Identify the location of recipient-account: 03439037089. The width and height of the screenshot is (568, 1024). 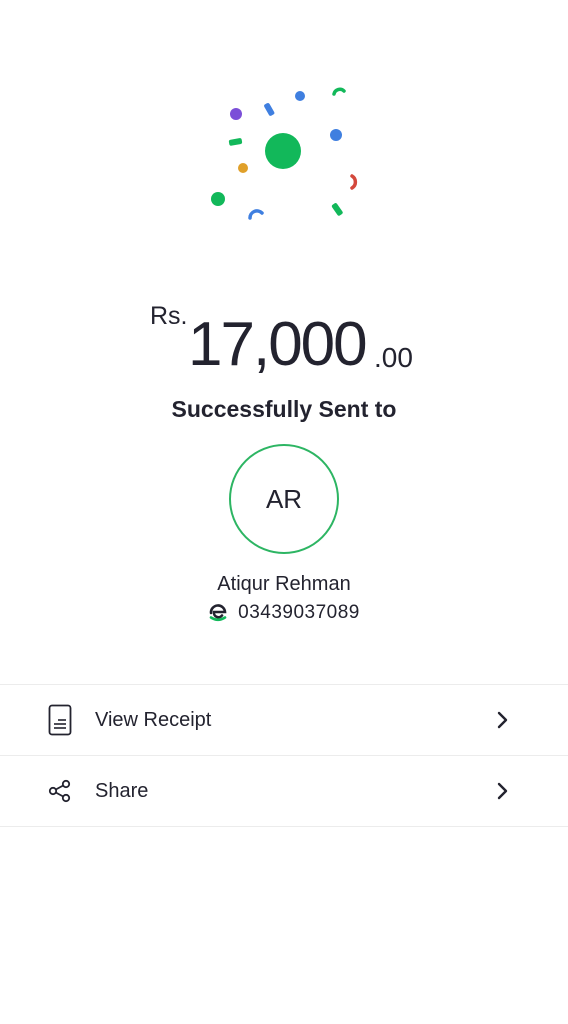
(284, 613).